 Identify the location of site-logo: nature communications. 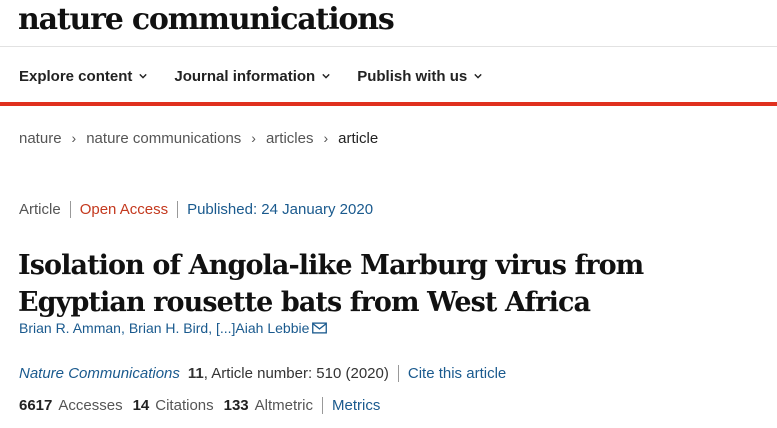
(206, 23).